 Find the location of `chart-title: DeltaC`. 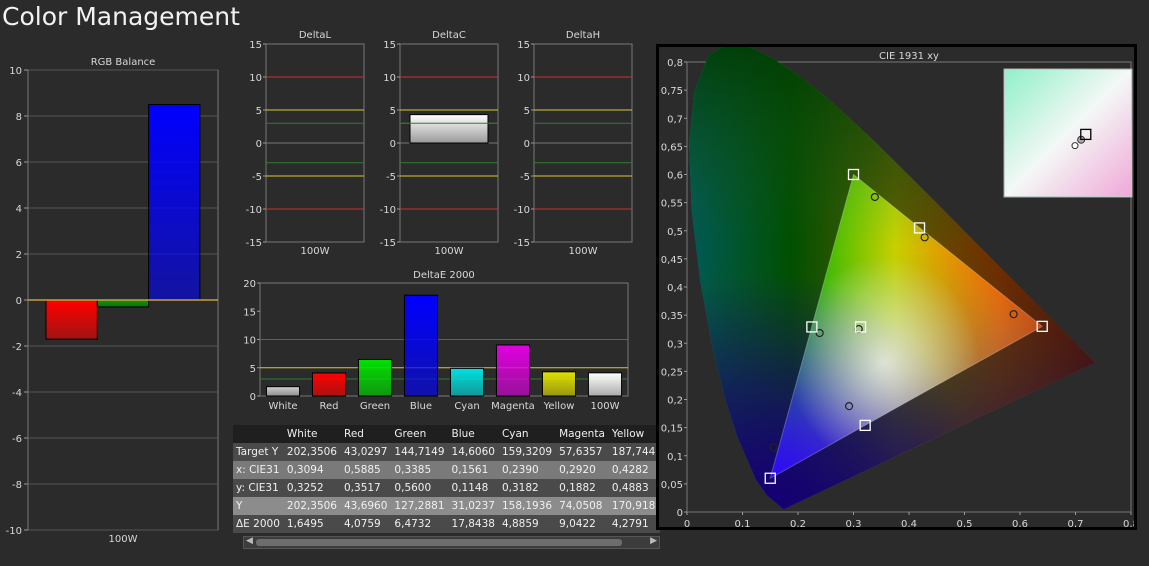

chart-title: DeltaC is located at coordinates (449, 35).